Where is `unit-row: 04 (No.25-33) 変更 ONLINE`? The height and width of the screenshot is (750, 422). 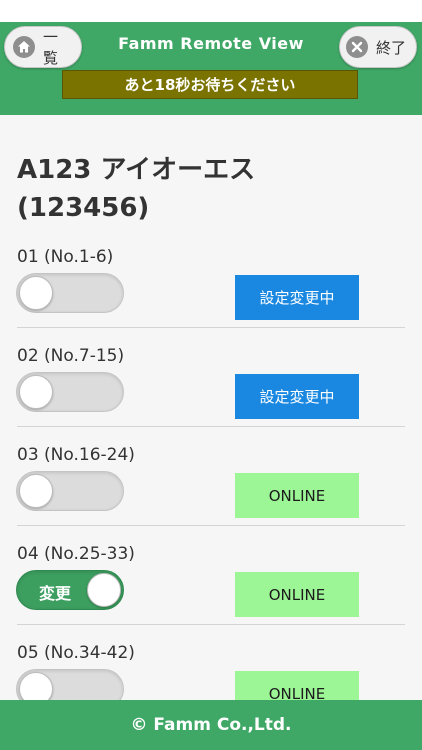
unit-row: 04 (No.25-33) 変更 ONLINE is located at coordinates (211, 593).